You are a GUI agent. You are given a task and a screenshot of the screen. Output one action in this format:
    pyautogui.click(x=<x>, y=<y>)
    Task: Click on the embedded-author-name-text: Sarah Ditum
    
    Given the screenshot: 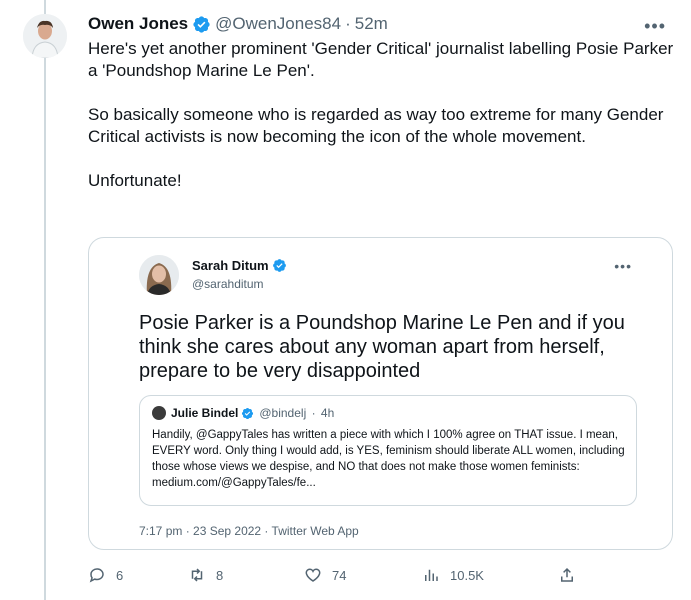 What is the action you would take?
    pyautogui.click(x=230, y=265)
    